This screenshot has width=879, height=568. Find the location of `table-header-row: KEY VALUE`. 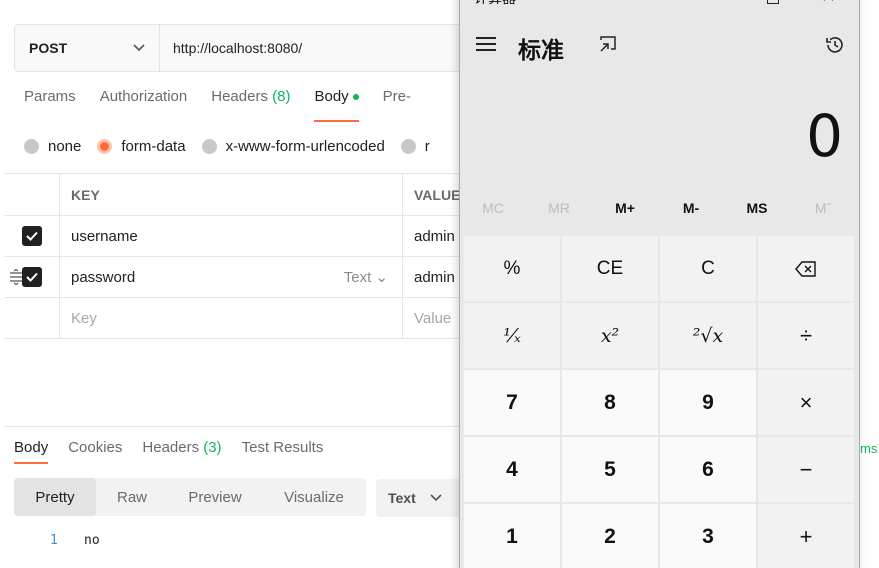

table-header-row: KEY VALUE is located at coordinates (234, 195).